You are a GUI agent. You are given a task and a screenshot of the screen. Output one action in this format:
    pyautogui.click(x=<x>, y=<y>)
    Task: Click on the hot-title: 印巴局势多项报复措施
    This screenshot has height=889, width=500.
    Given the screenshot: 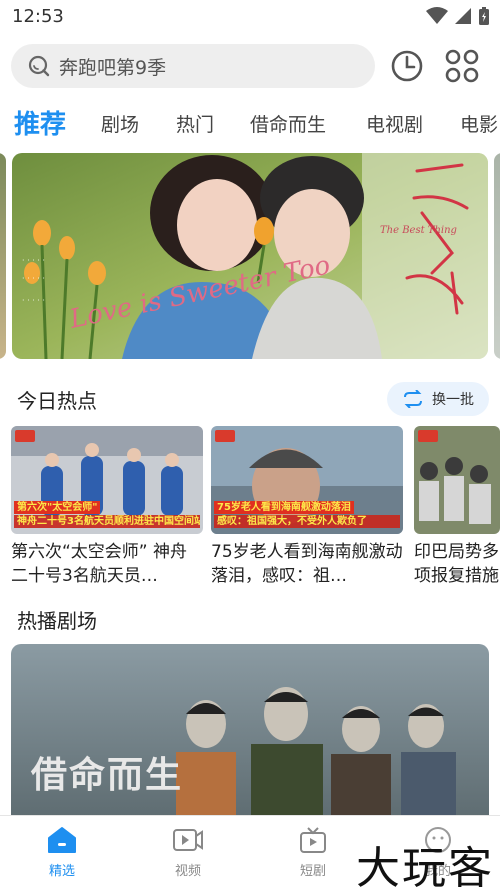 What is the action you would take?
    pyautogui.click(x=456, y=564)
    